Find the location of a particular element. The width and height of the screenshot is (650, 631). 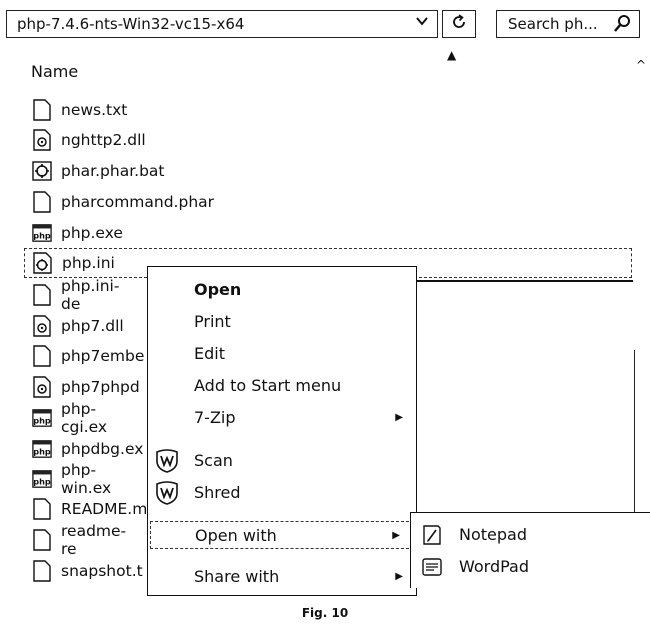

sort-caret-icon: ▲ is located at coordinates (452, 55).